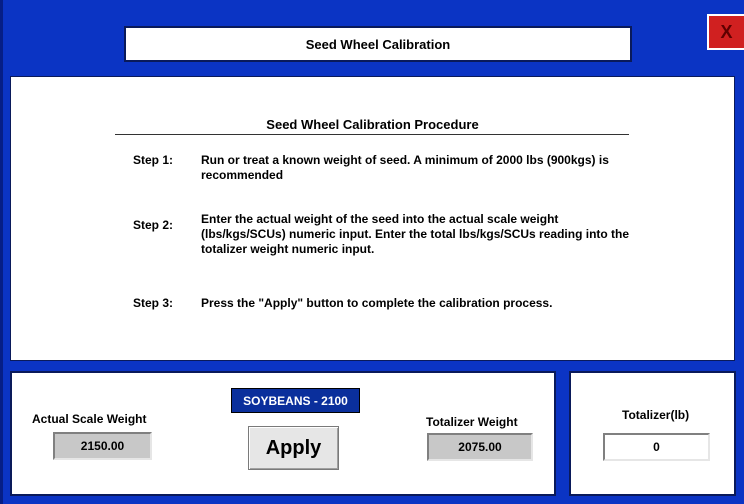 Image resolution: width=744 pixels, height=504 pixels. Describe the element at coordinates (480, 447) in the screenshot. I see `totalizer-weight-input: 2075.00` at that location.